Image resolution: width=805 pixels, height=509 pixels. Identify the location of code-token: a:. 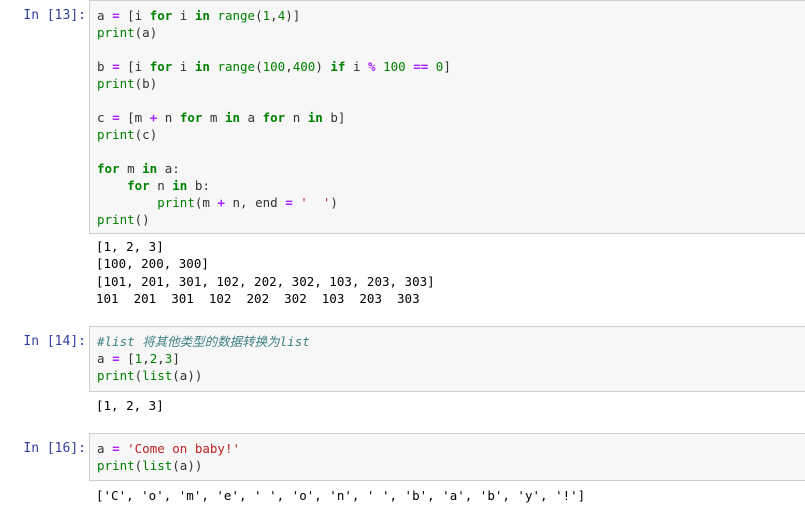
(168, 168).